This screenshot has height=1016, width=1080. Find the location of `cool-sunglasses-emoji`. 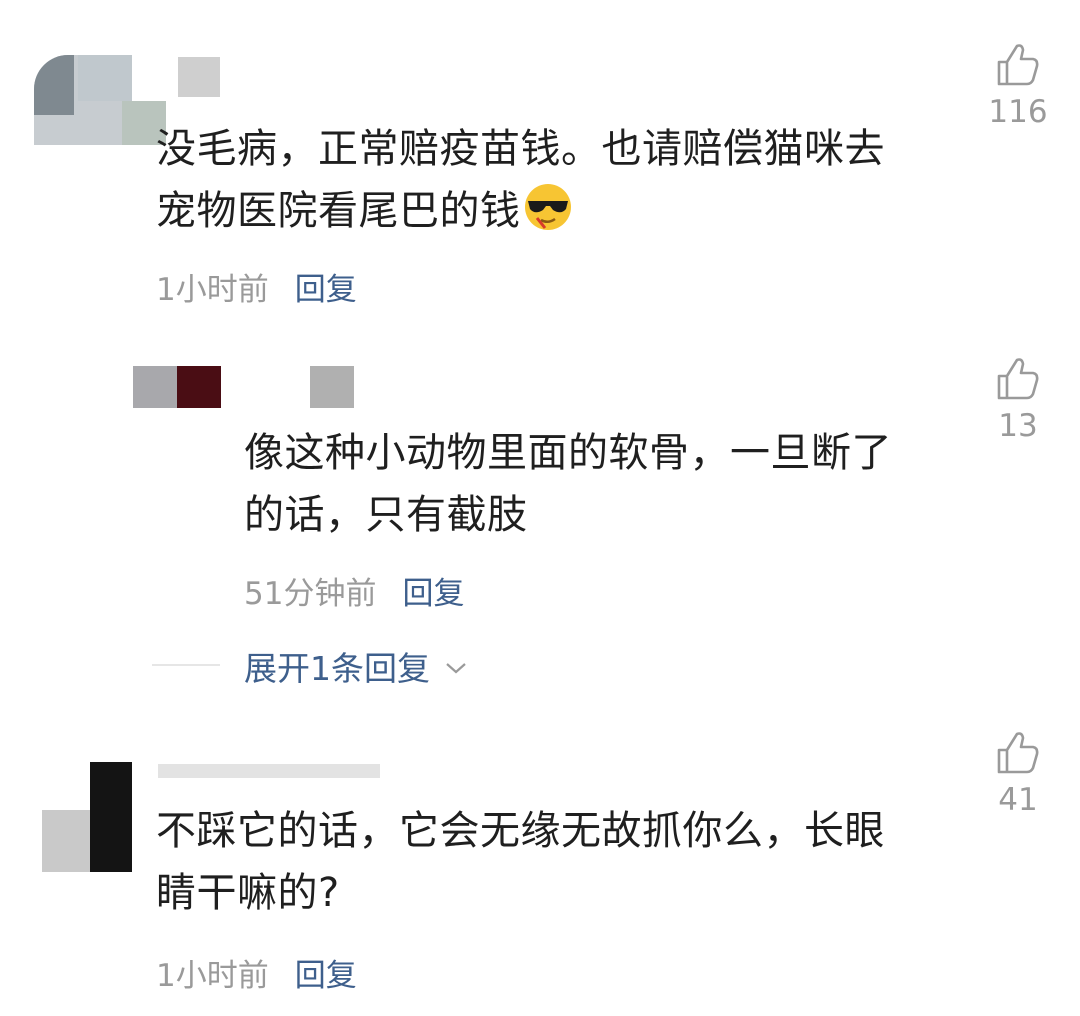

cool-sunglasses-emoji is located at coordinates (548, 207).